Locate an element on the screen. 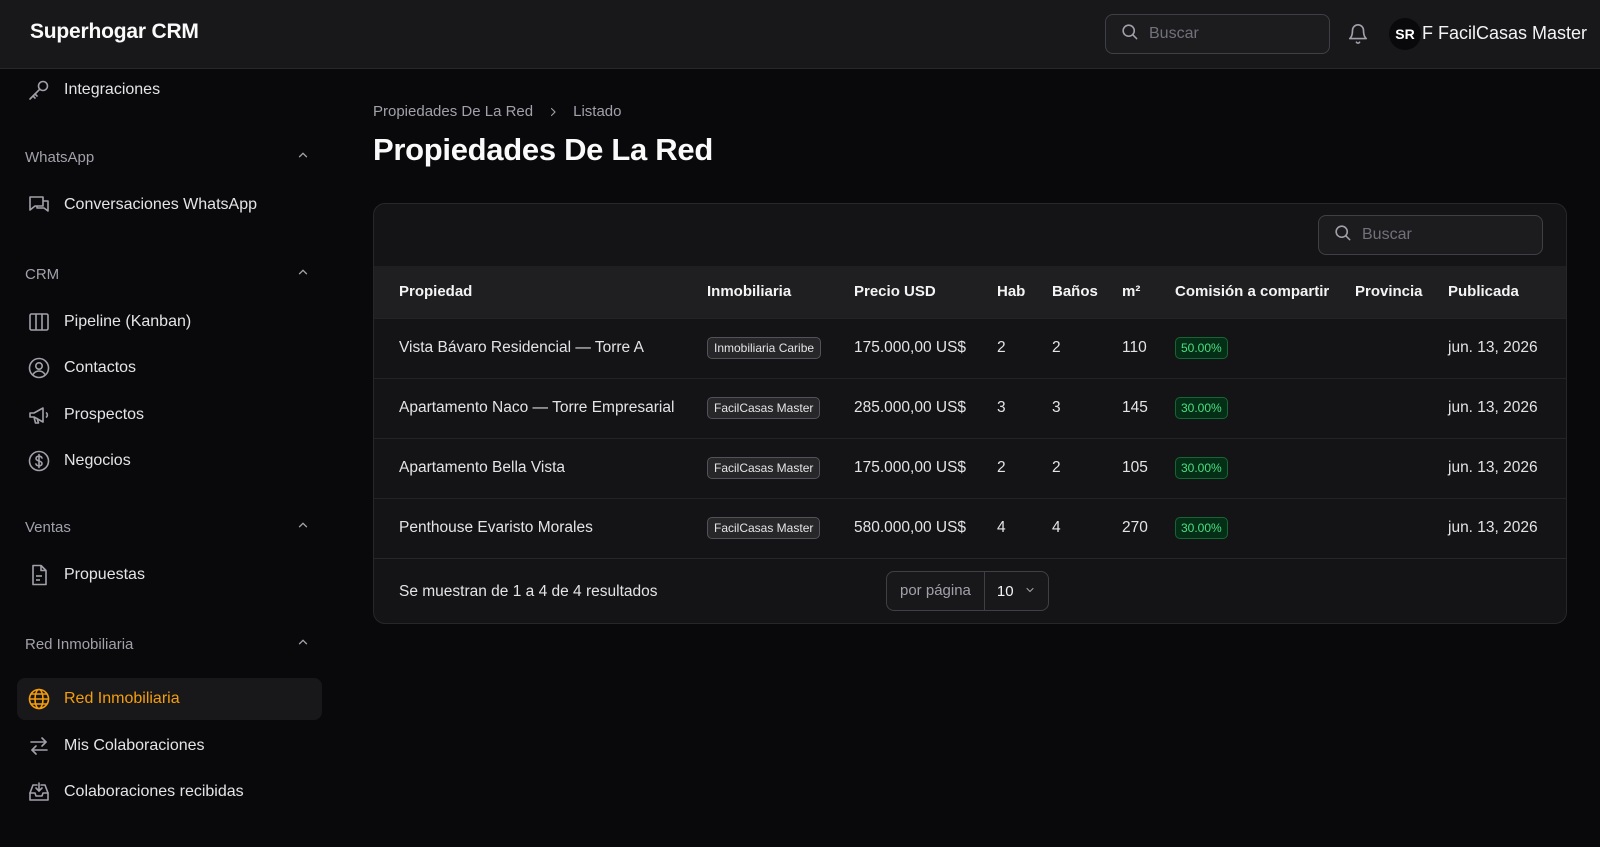 The image size is (1600, 847). notifications-bell-icon is located at coordinates (1358, 34).